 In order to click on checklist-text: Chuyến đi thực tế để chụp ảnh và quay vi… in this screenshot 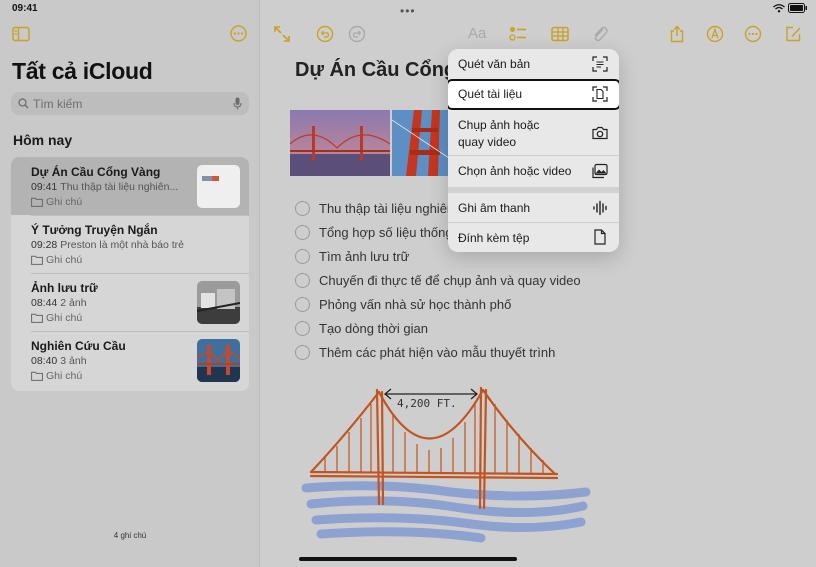, I will do `click(450, 280)`.